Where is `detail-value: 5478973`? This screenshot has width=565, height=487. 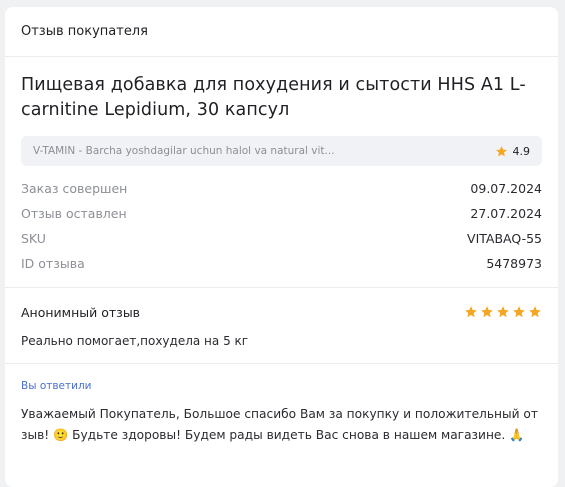
detail-value: 5478973 is located at coordinates (514, 263).